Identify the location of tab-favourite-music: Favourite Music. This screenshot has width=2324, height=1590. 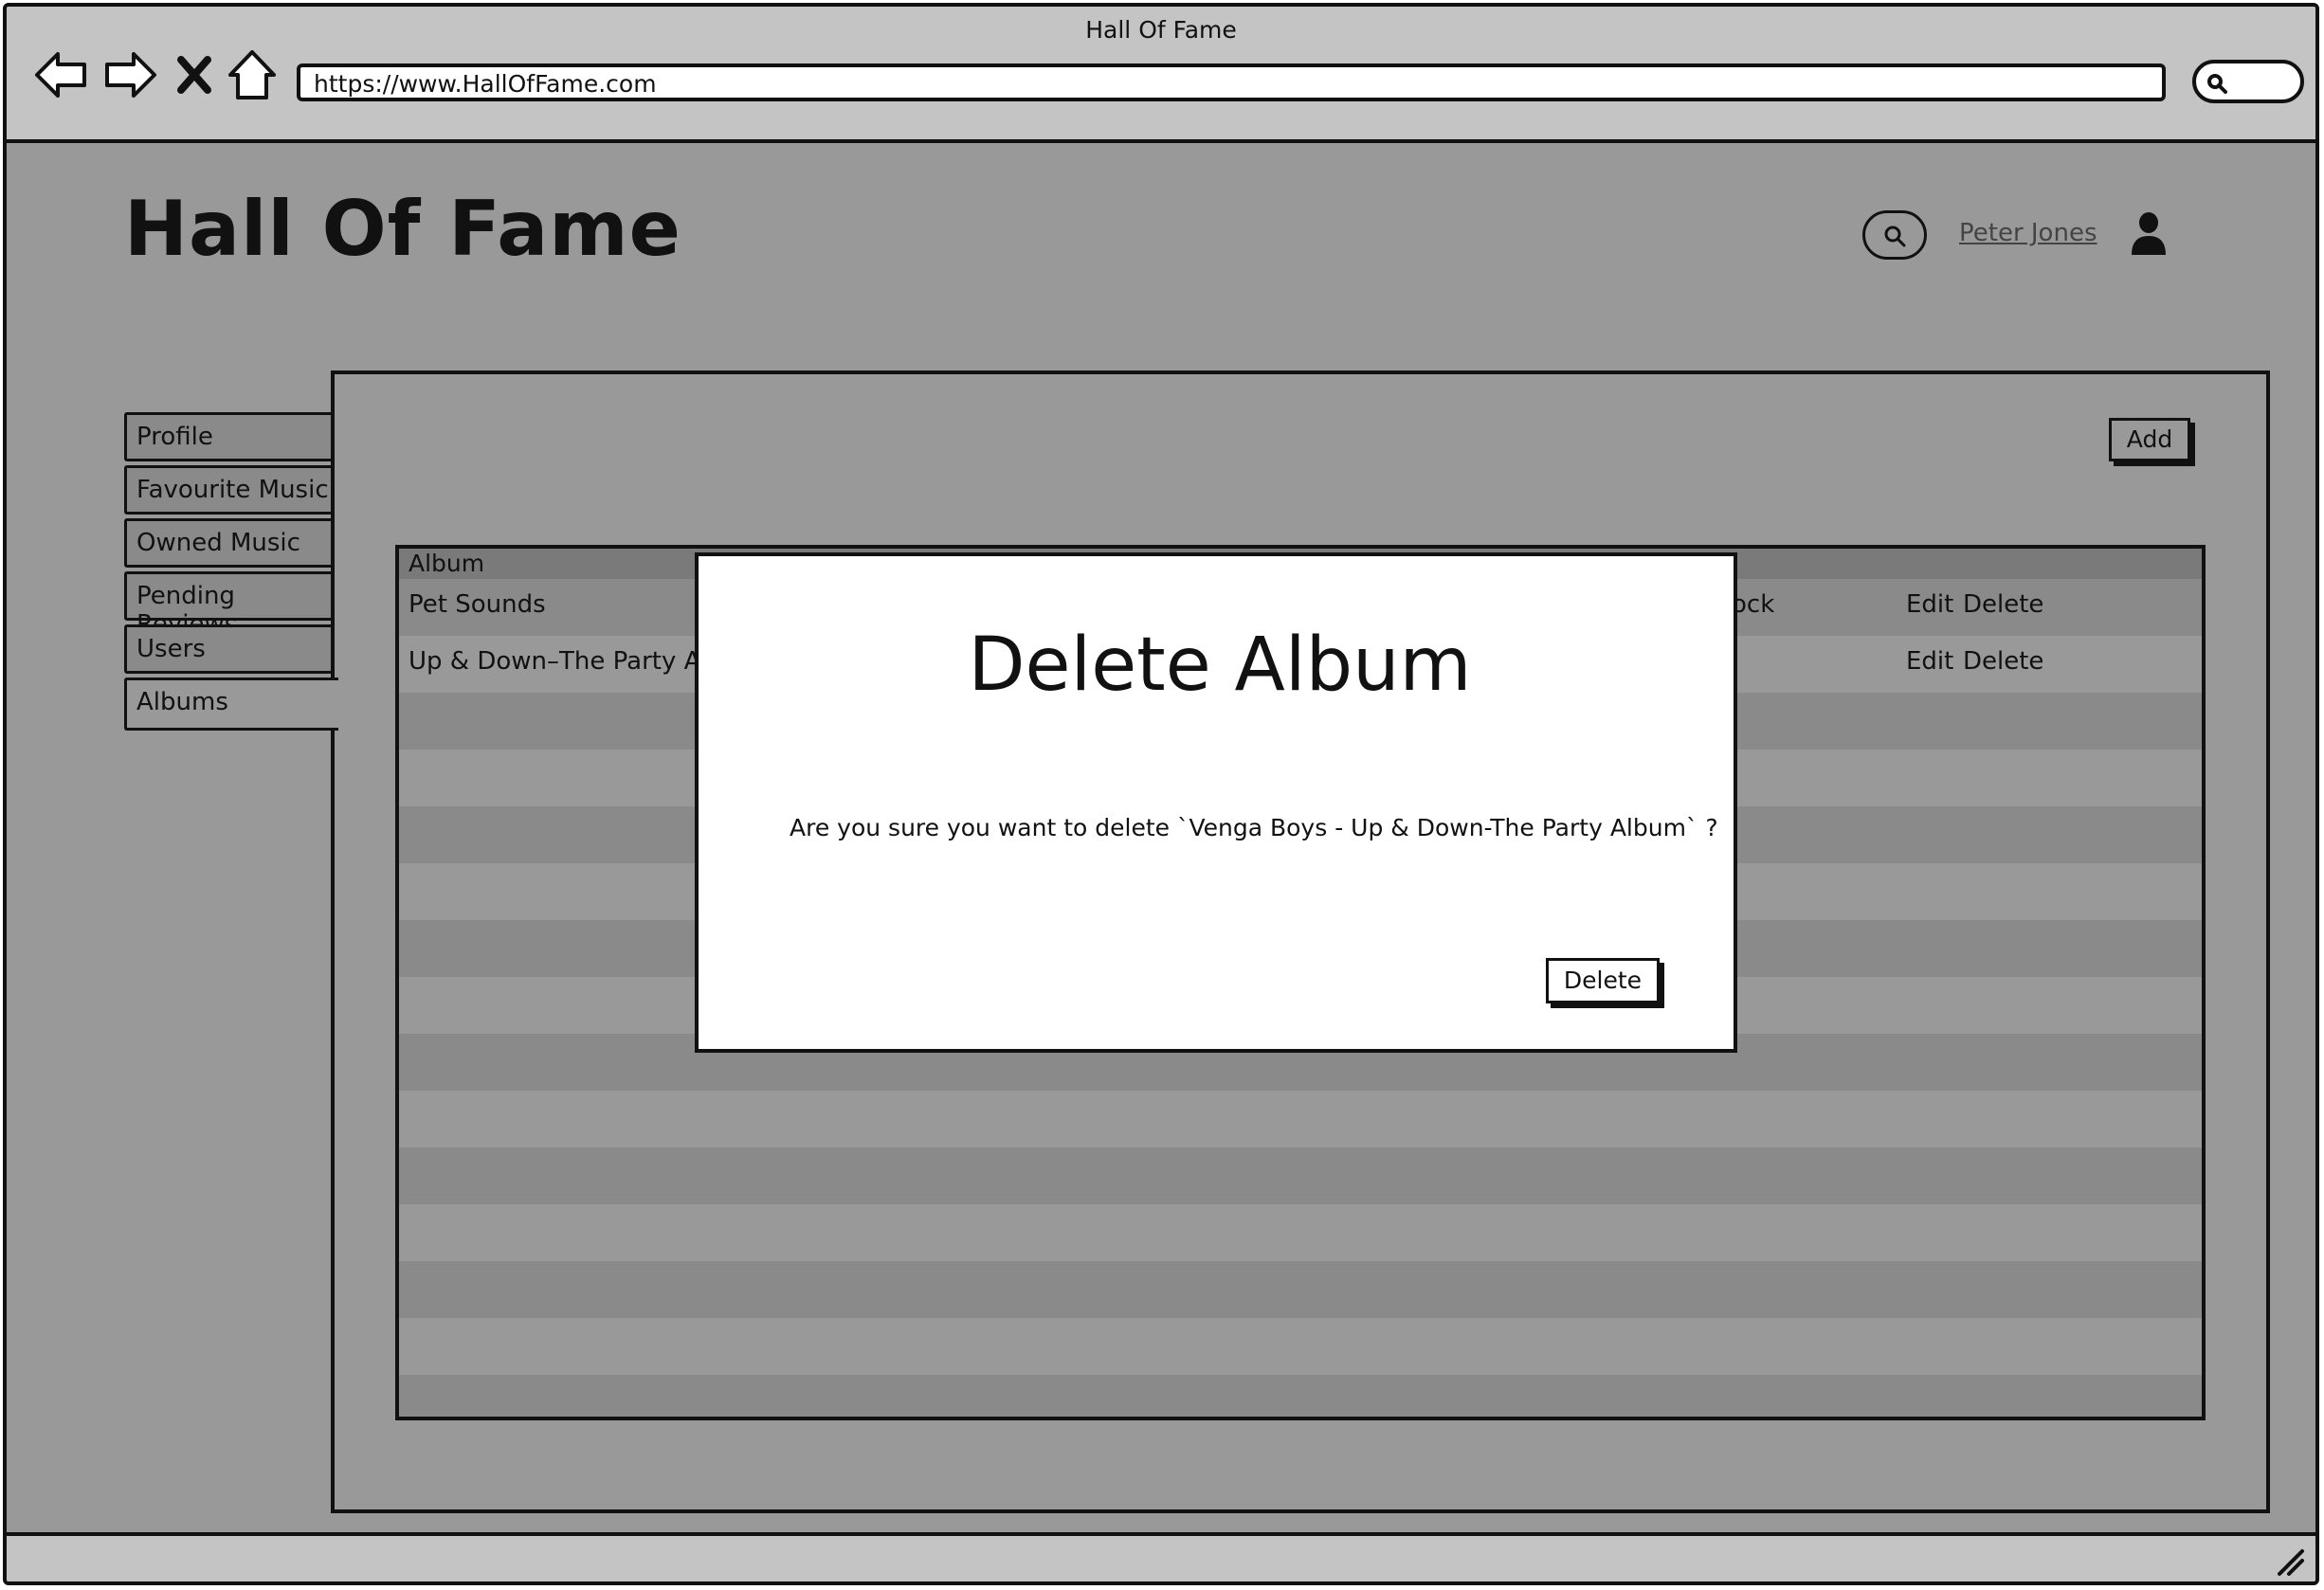
(230, 490).